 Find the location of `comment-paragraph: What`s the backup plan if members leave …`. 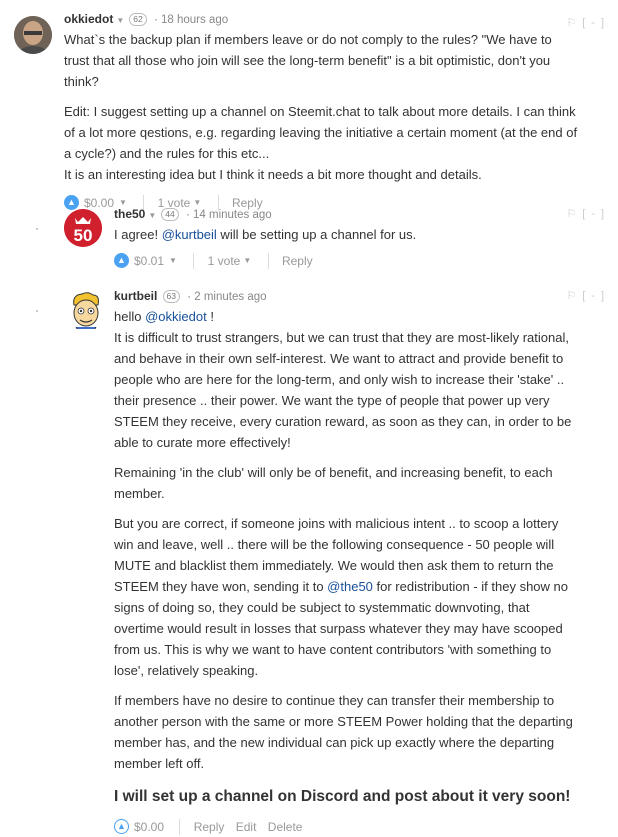

comment-paragraph: What`s the backup plan if members leave … is located at coordinates (308, 60).